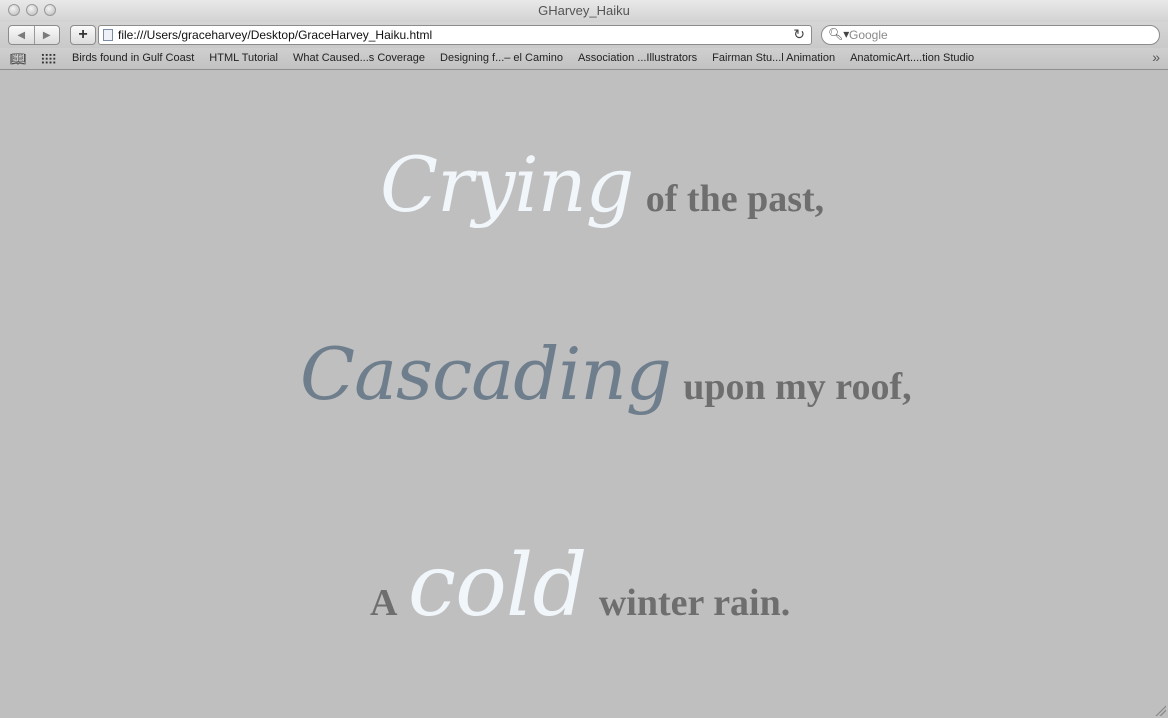 This screenshot has height=718, width=1168. I want to click on search-icon: 🔍︎▾, so click(838, 34).